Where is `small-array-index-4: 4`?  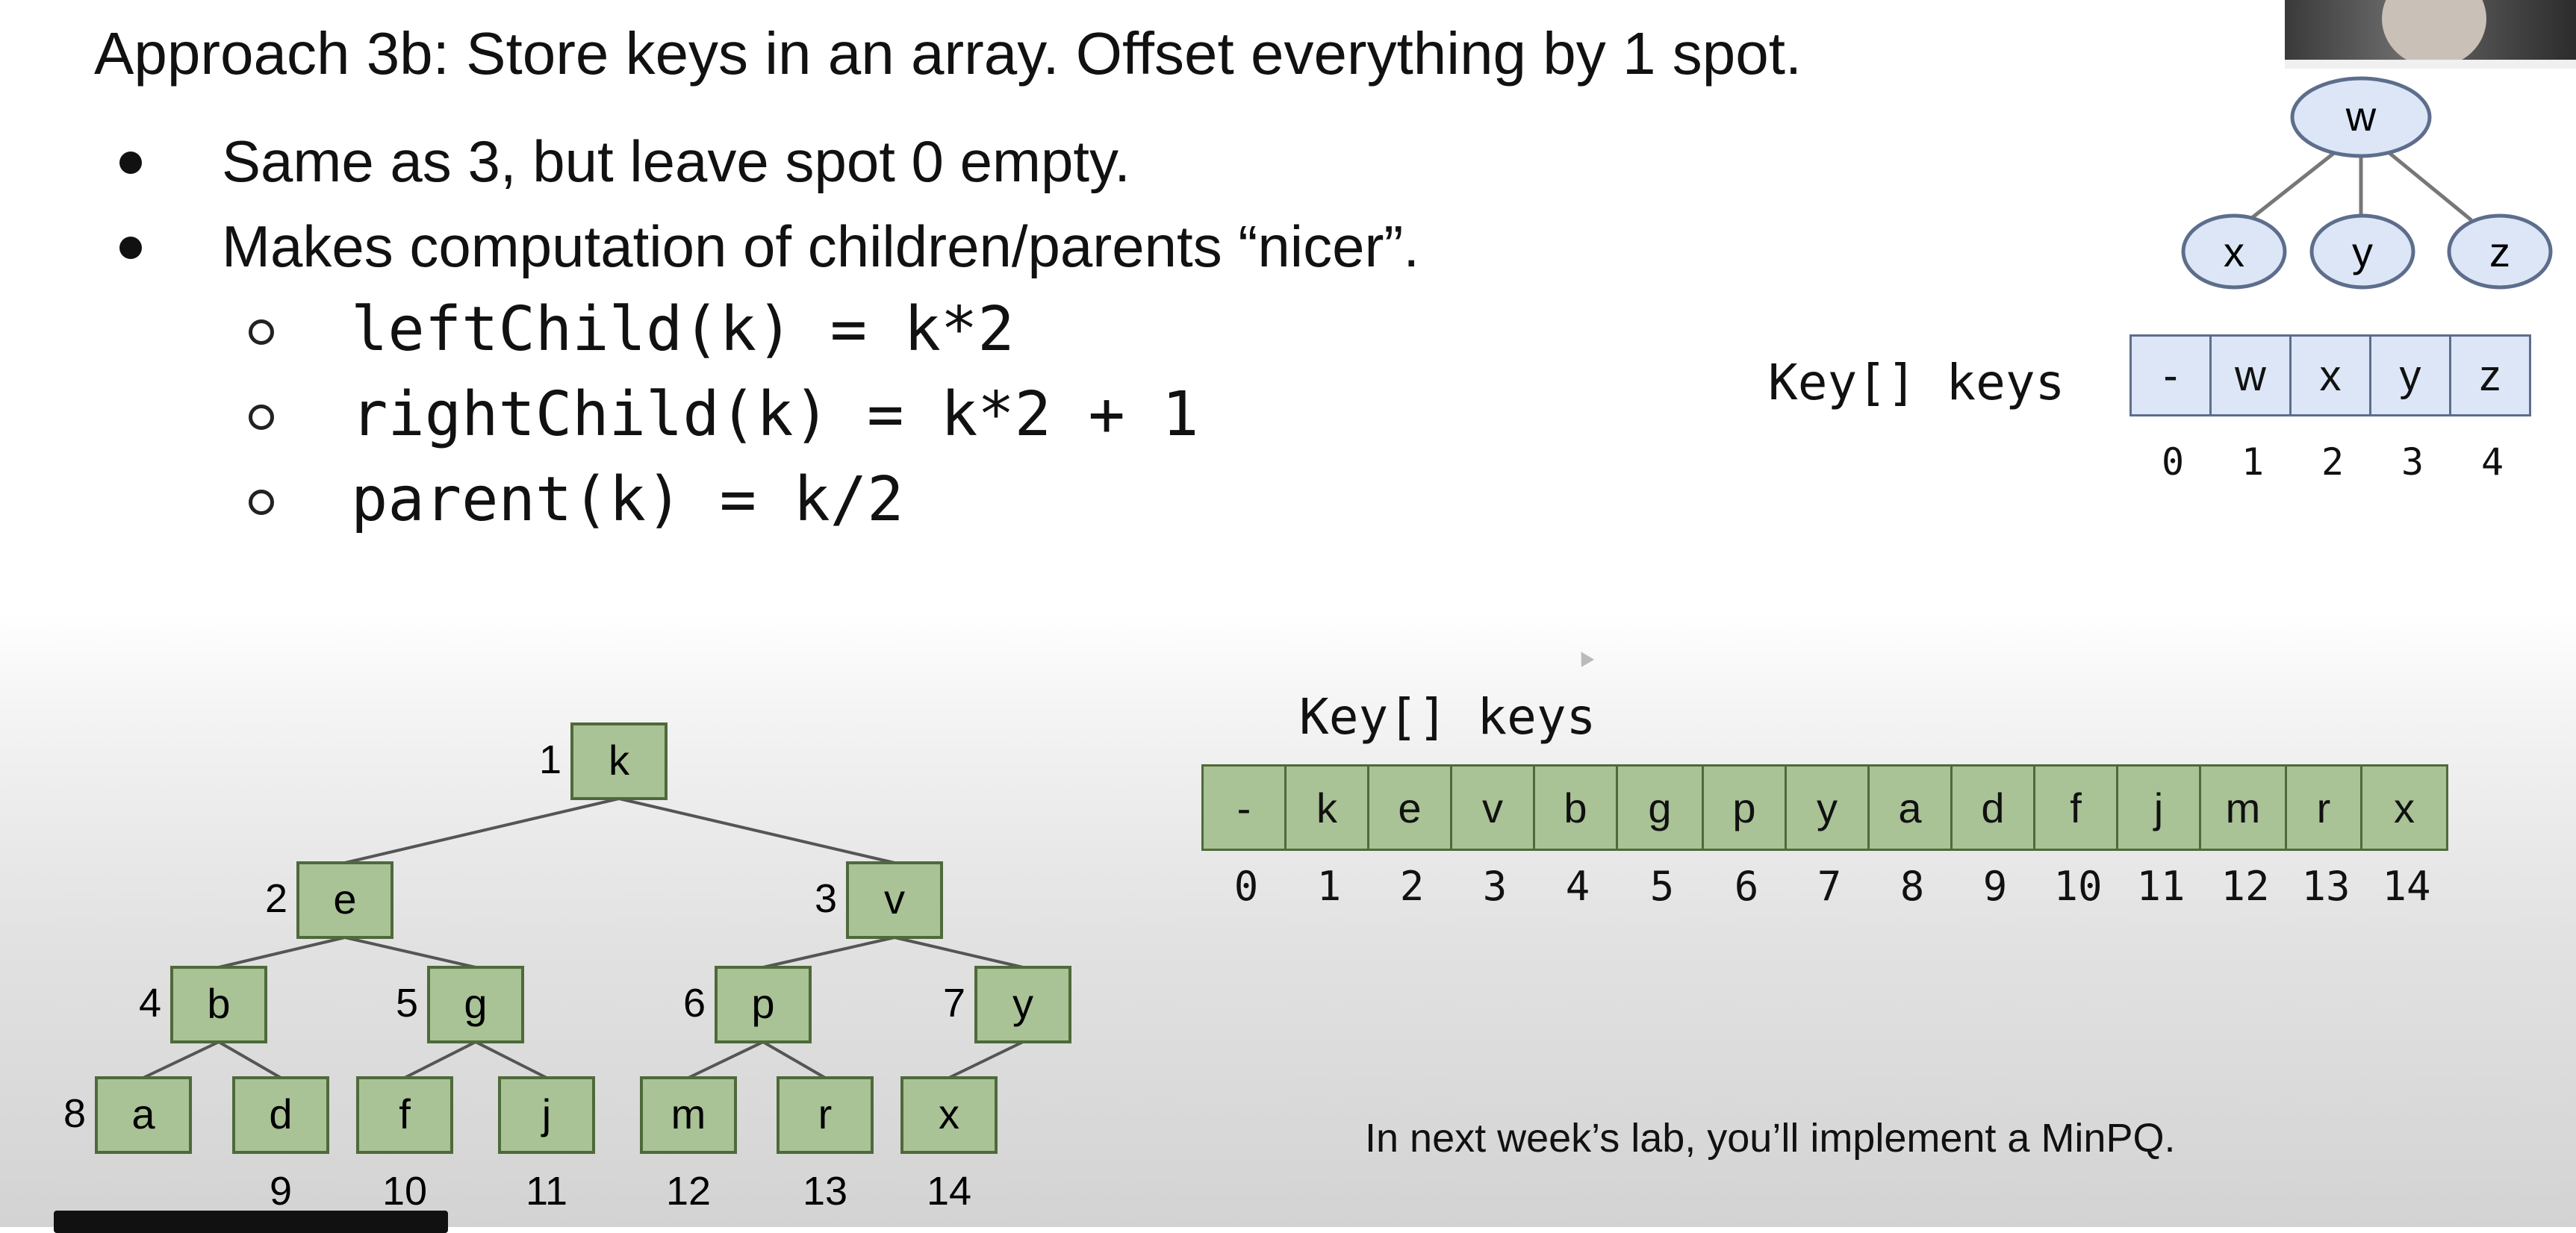
small-array-index-4: 4 is located at coordinates (2492, 462).